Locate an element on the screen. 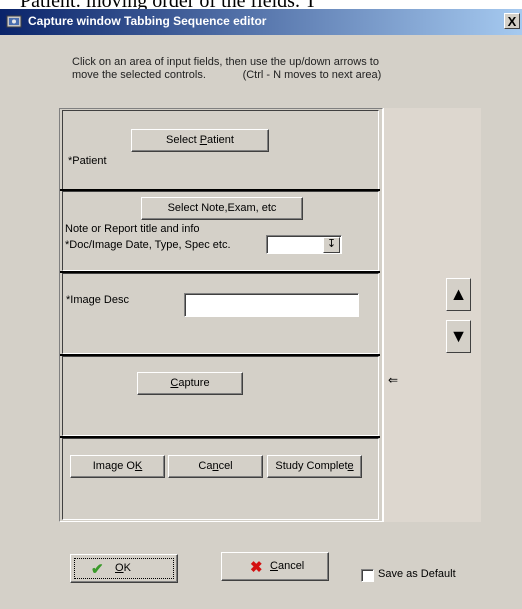  ok-hotkey: O is located at coordinates (119, 568).